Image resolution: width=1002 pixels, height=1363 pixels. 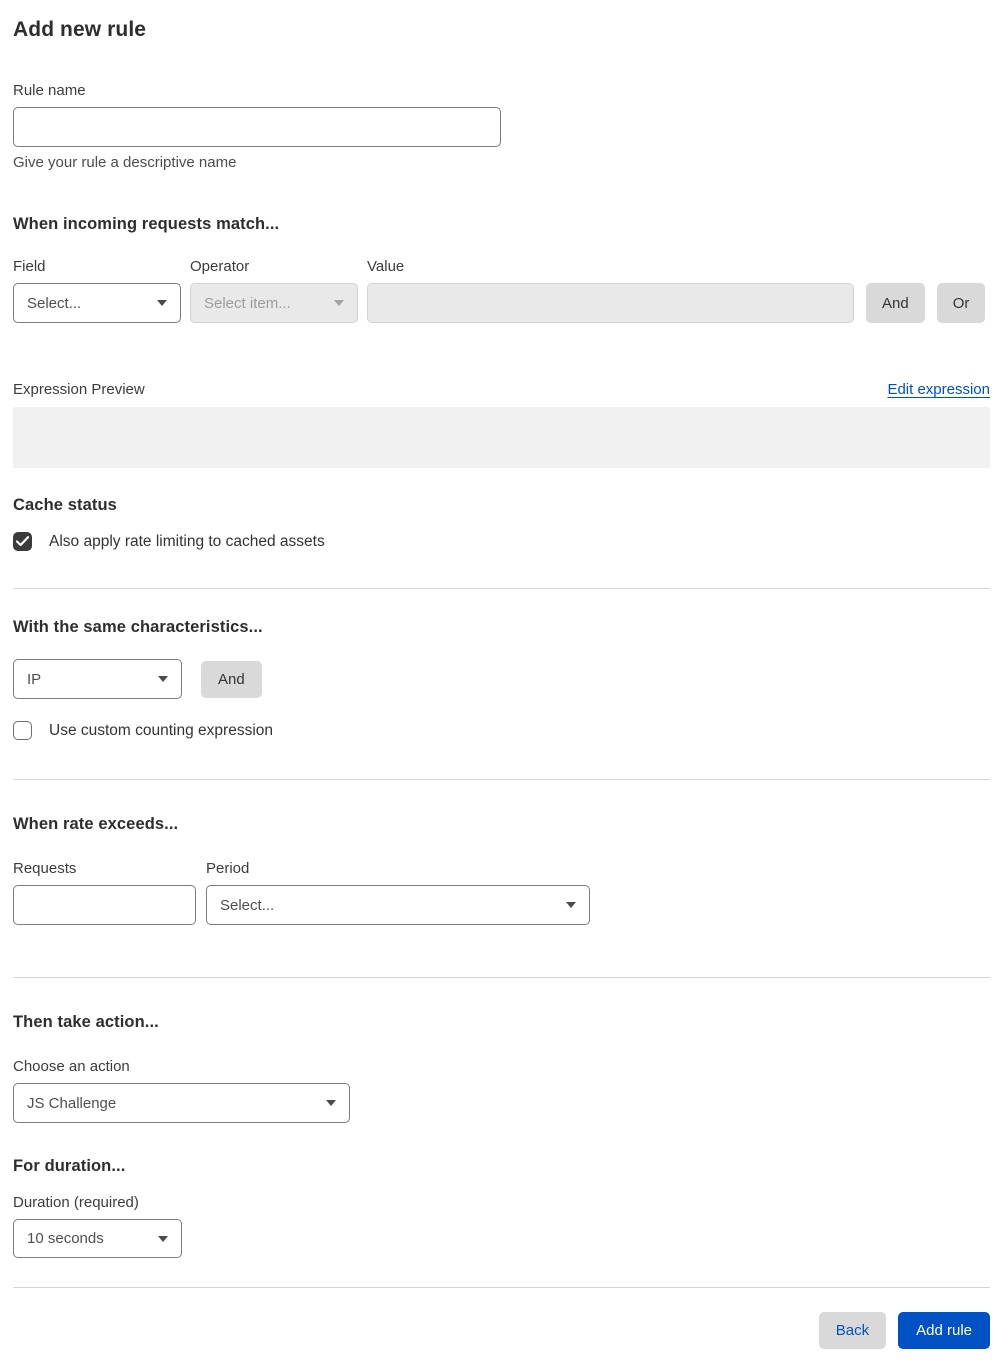 I want to click on value-input, so click(x=610, y=303).